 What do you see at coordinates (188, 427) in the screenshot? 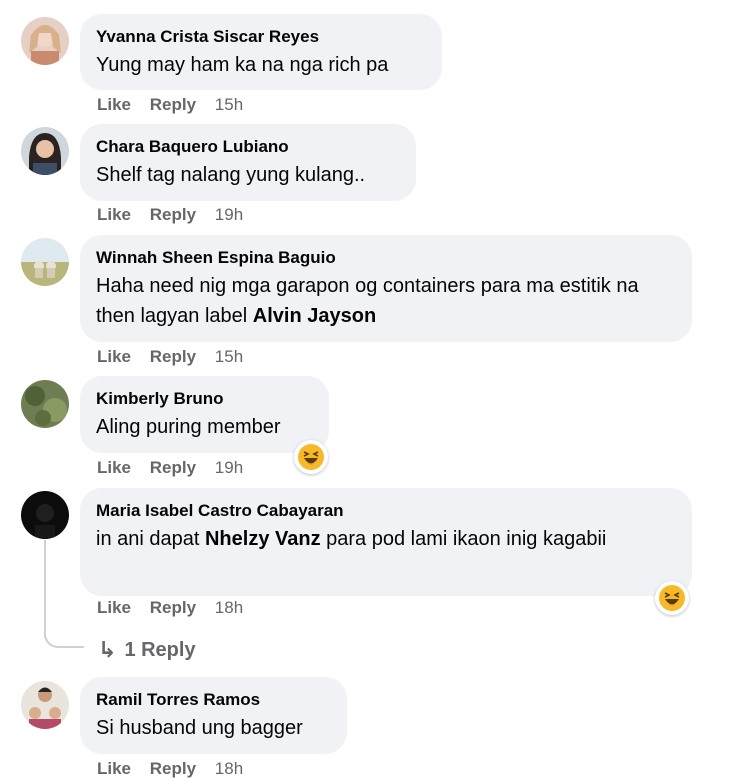
I see `comment-text: Aling puring member` at bounding box center [188, 427].